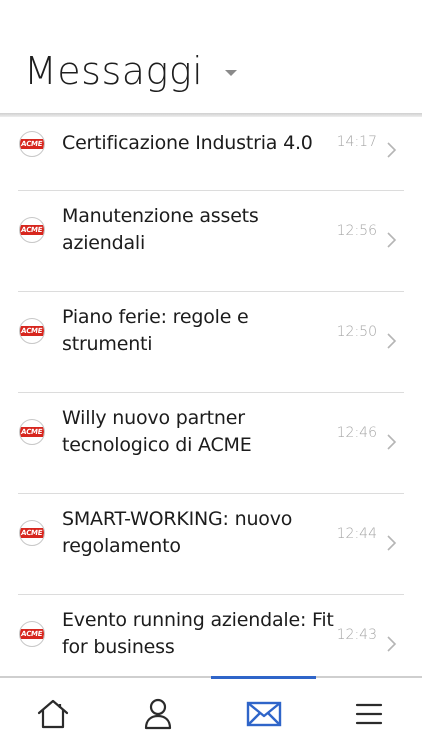 The image size is (422, 750). I want to click on message-subject: SMART-WORKING: nuovo regolamento, so click(177, 532).